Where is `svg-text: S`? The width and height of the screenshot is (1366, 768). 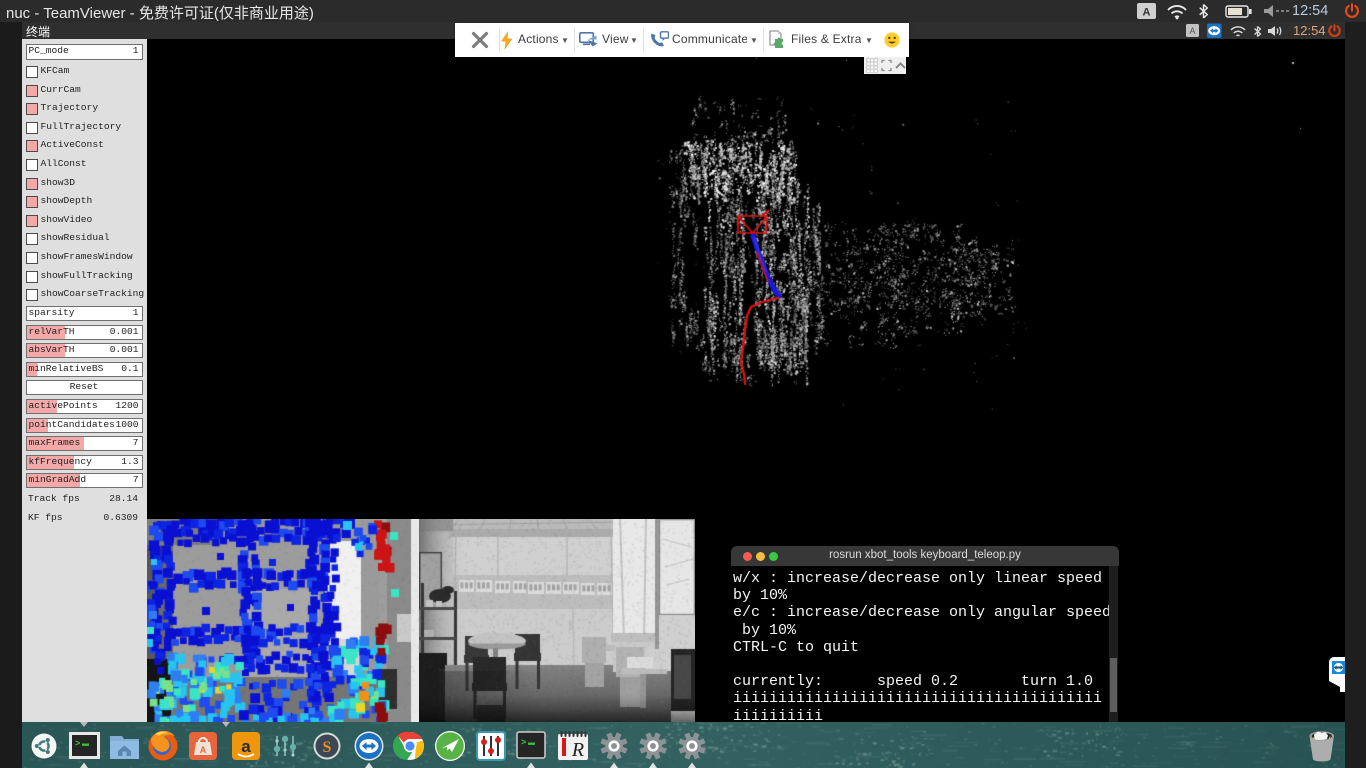 svg-text: S is located at coordinates (327, 747).